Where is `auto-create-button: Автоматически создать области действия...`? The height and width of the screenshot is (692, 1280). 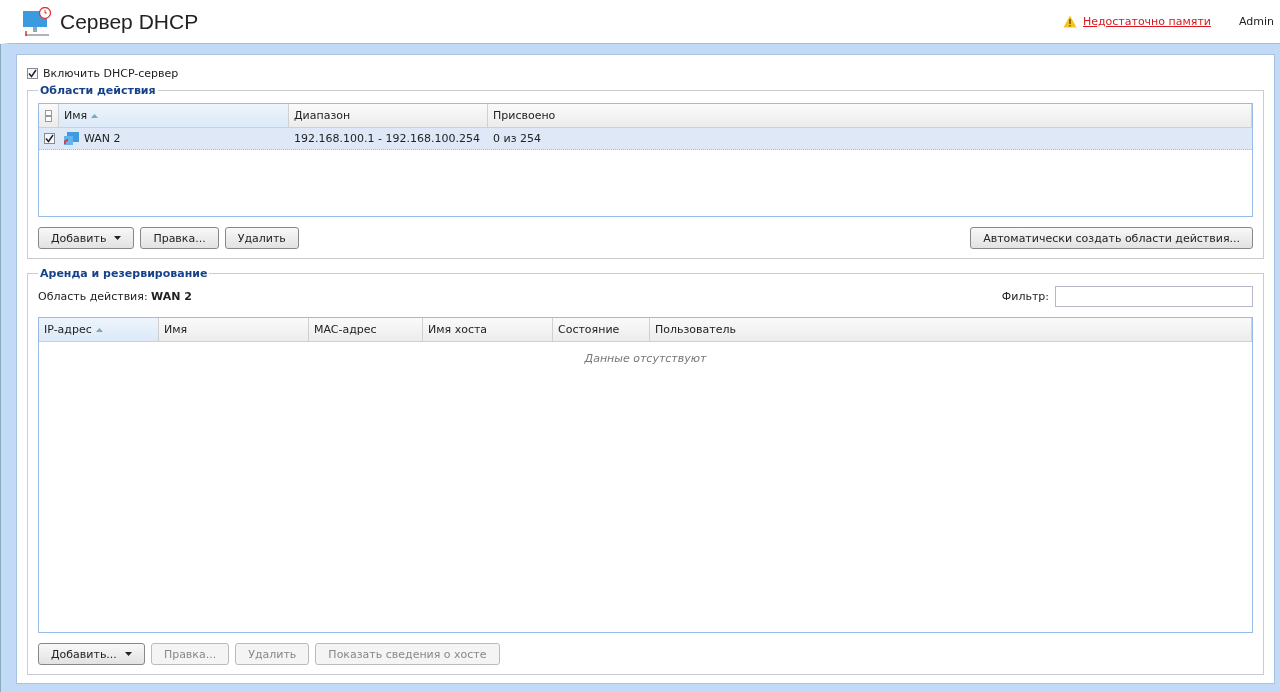
auto-create-button: Автоматически создать области действия... is located at coordinates (1111, 238).